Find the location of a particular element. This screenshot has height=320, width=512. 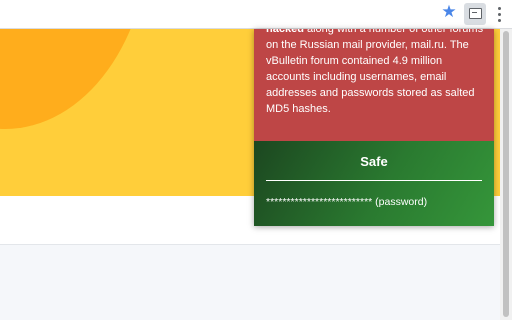

field-label: (password) is located at coordinates (401, 202).